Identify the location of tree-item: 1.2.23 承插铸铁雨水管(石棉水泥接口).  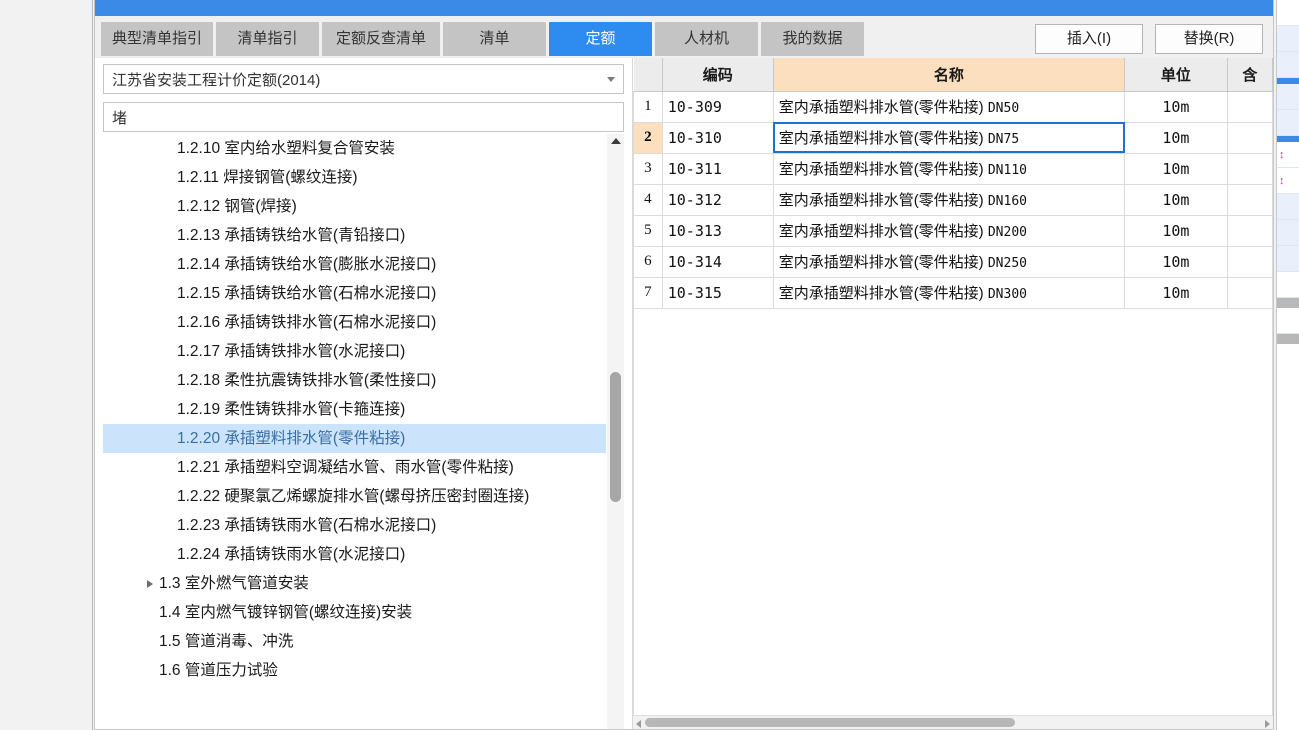
(354, 525).